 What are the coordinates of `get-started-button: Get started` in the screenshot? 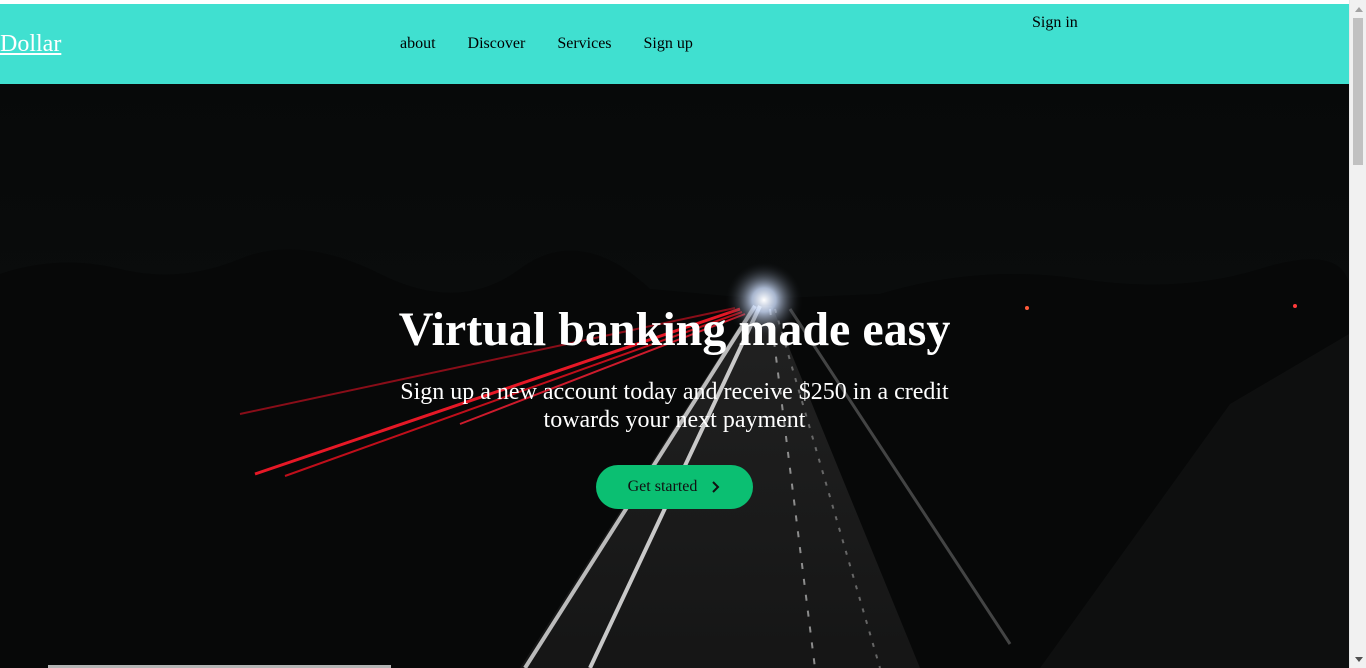 It's located at (674, 487).